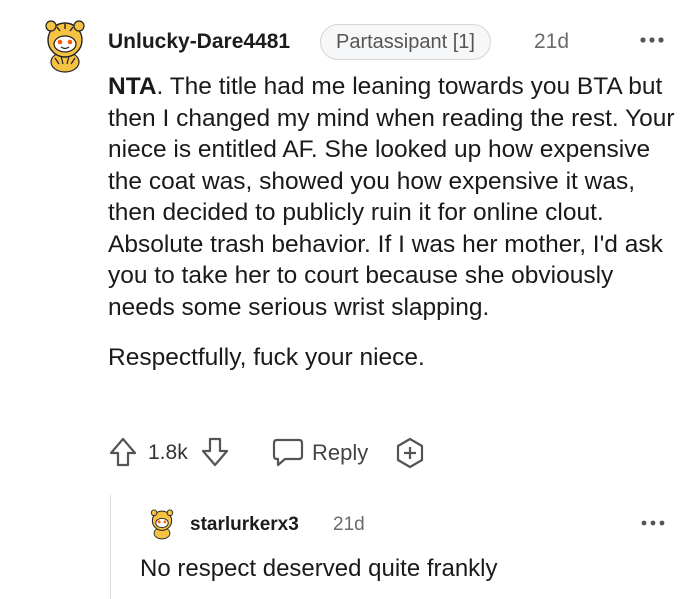 Image resolution: width=700 pixels, height=599 pixels. I want to click on comment-author-avatar, so click(65, 44).